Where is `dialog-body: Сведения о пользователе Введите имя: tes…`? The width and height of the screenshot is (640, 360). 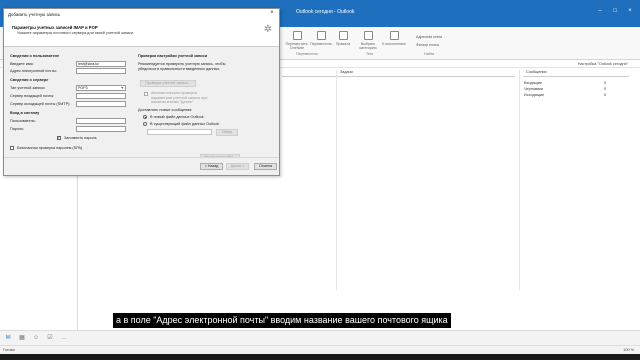
dialog-body: Сведения о пользователе Введите имя: tes… is located at coordinates (141, 104).